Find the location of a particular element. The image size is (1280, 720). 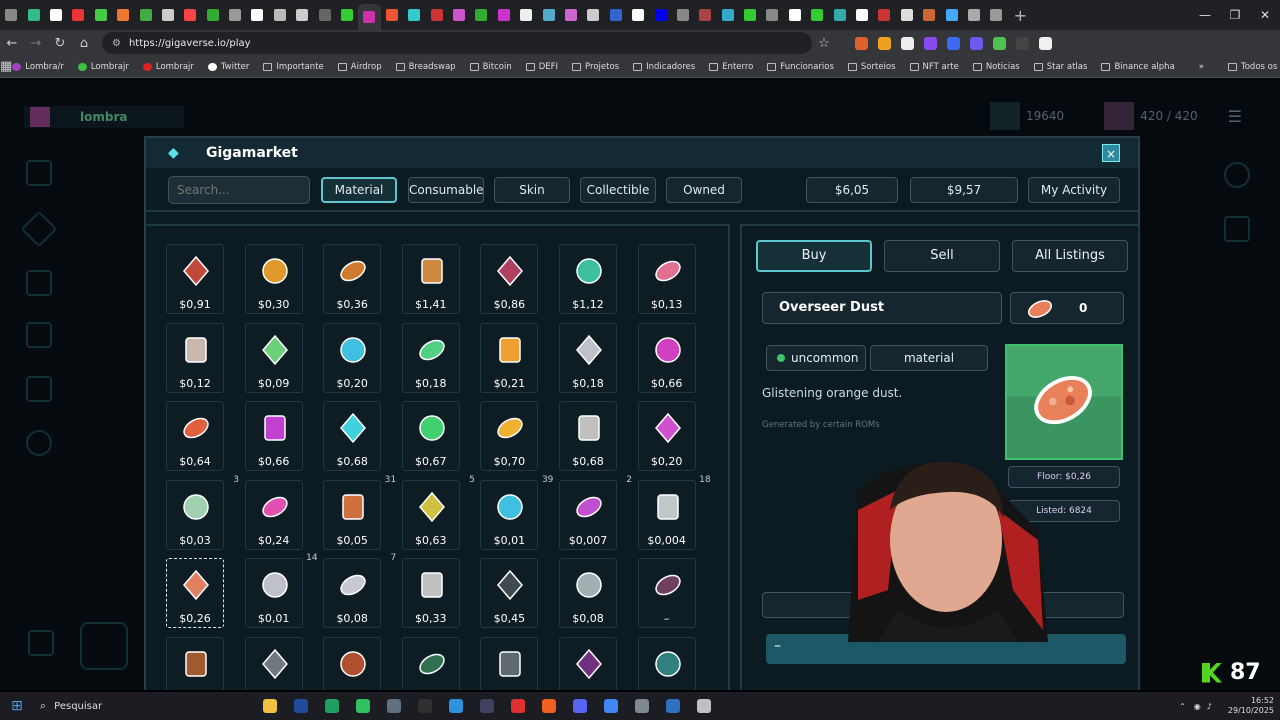

filter-collectible: Collectible is located at coordinates (618, 190).